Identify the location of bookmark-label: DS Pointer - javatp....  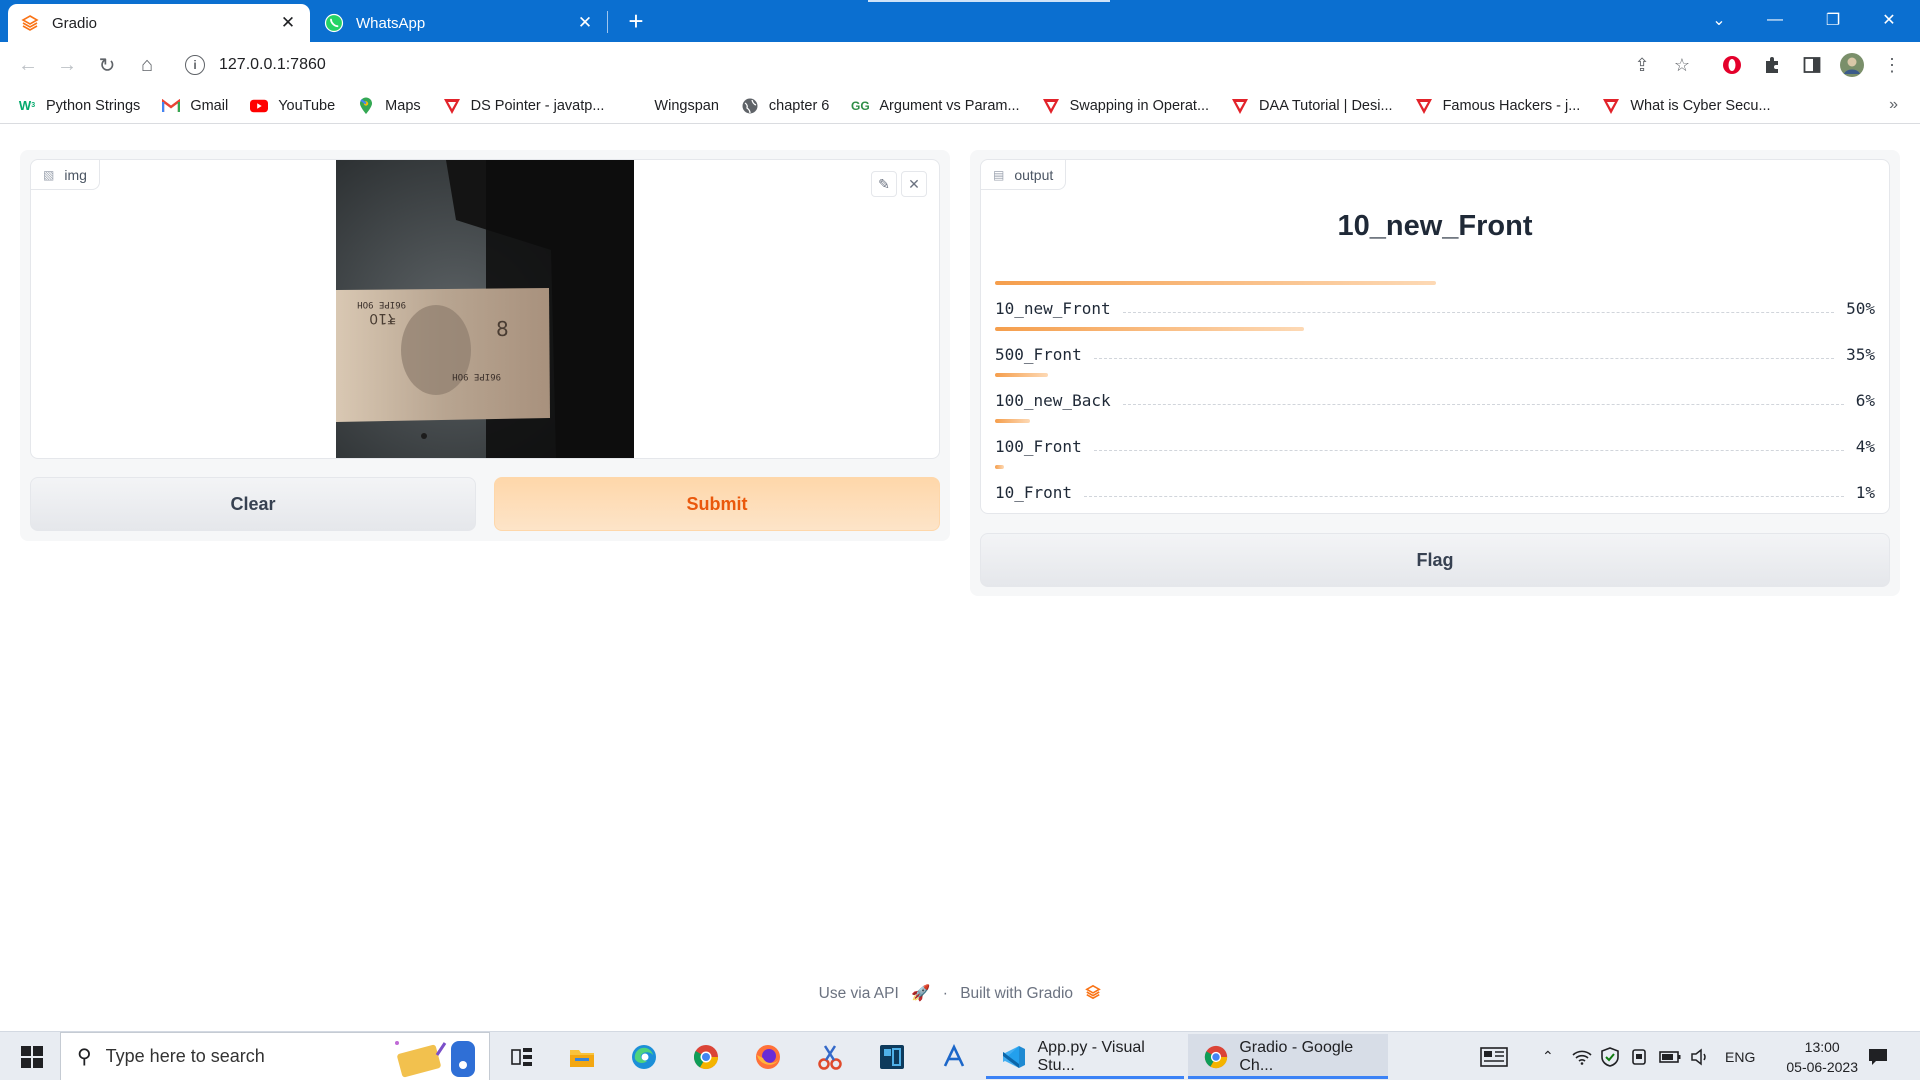
(537, 105).